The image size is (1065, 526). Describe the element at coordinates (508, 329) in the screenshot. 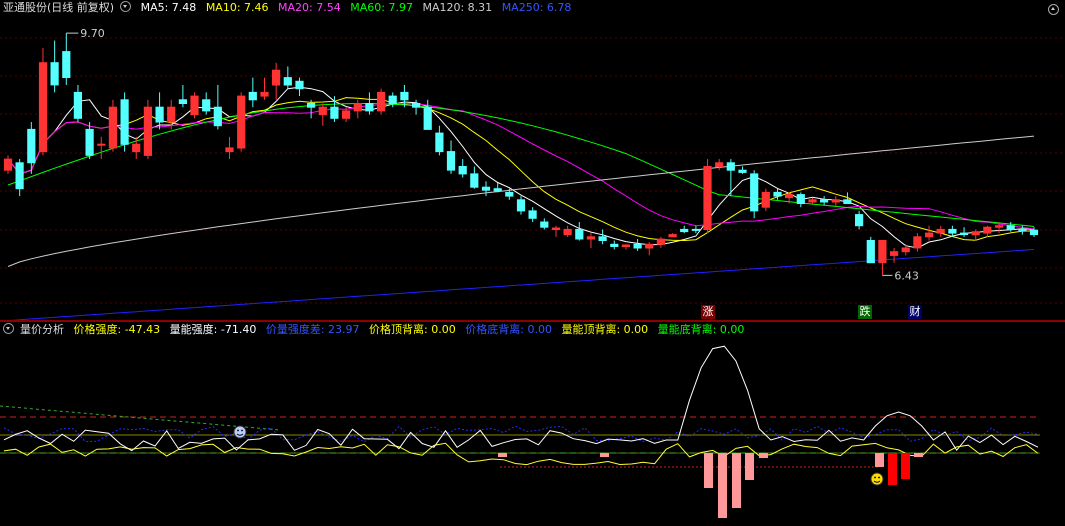

I see `price-bottom-divergence-label: 价格底背离: 0.00` at that location.